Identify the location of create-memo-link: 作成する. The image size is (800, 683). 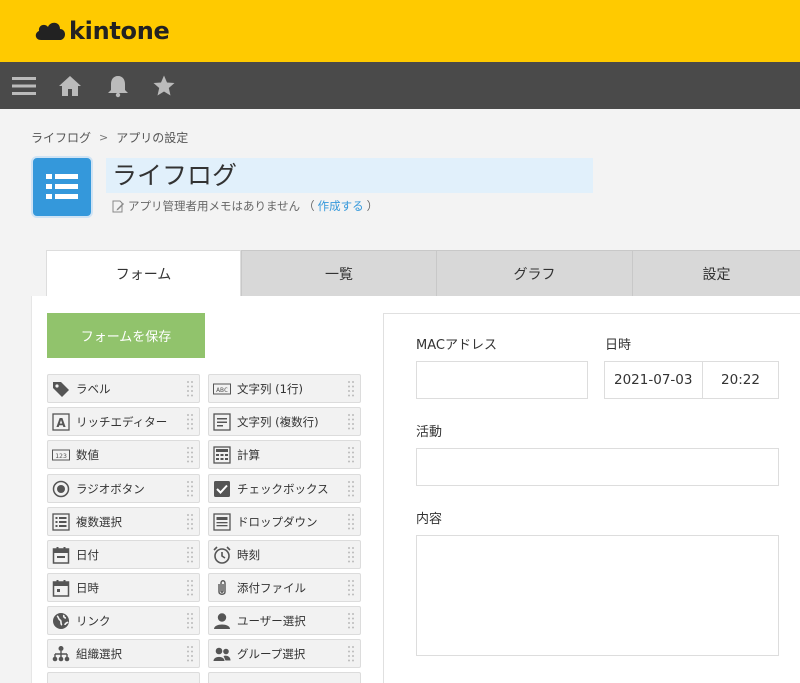
(341, 206).